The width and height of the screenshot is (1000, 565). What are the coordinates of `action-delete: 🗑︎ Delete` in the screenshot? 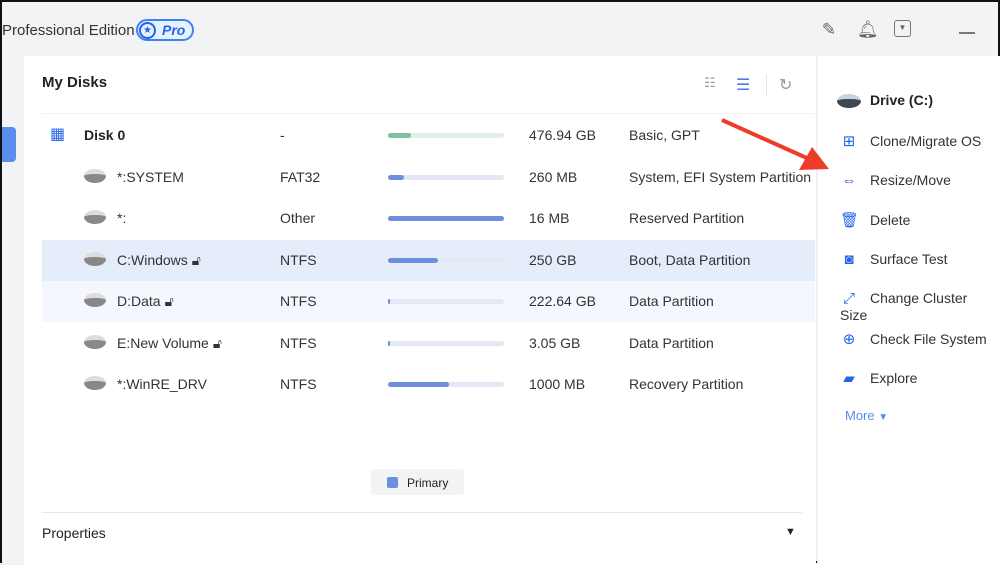 It's located at (875, 220).